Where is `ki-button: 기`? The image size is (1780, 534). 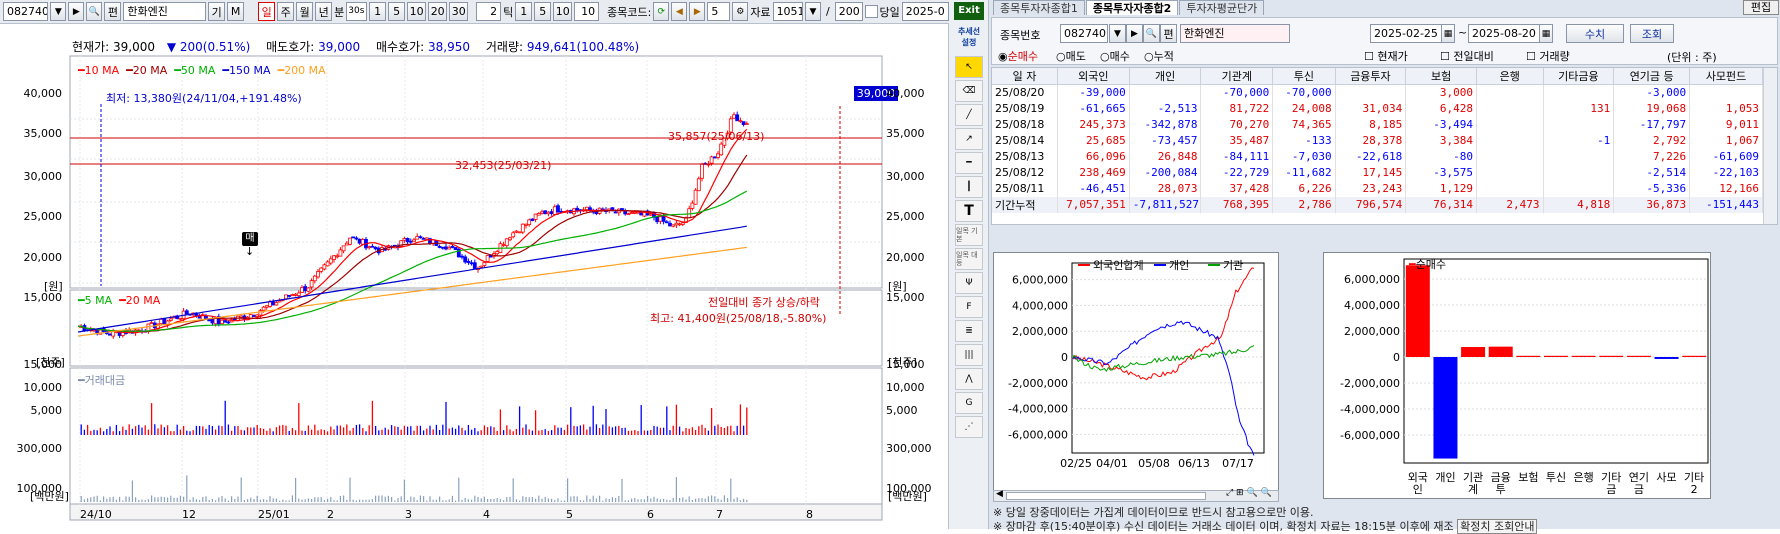 ki-button: 기 is located at coordinates (217, 11).